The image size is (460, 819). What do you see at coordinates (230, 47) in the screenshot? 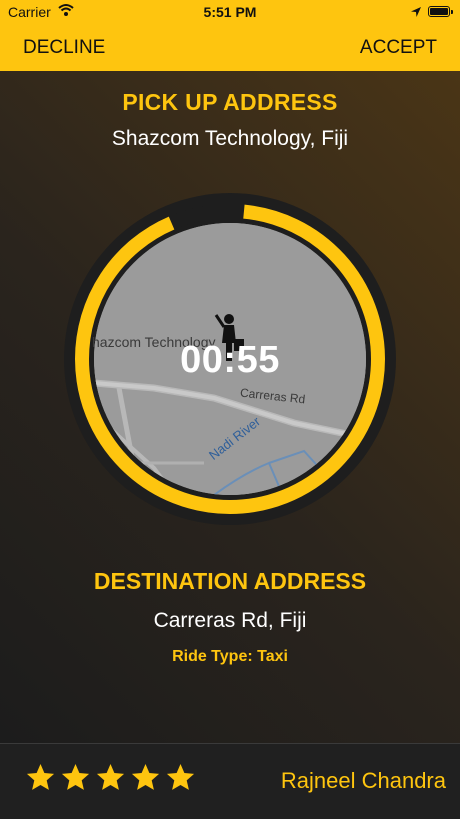
I see `action-bar: DECLINE ACCEPT` at bounding box center [230, 47].